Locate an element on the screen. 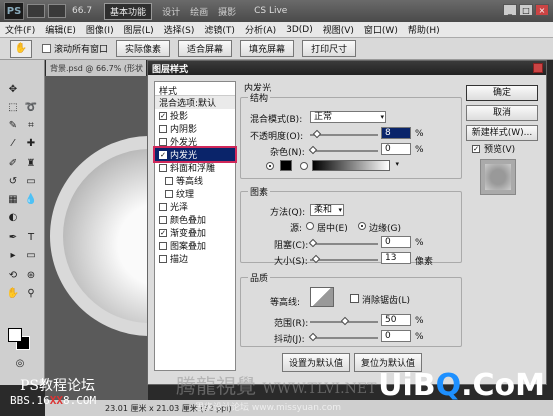 The width and height of the screenshot is (553, 416). hand-tool-icon-box: ✋ is located at coordinates (13, 293).